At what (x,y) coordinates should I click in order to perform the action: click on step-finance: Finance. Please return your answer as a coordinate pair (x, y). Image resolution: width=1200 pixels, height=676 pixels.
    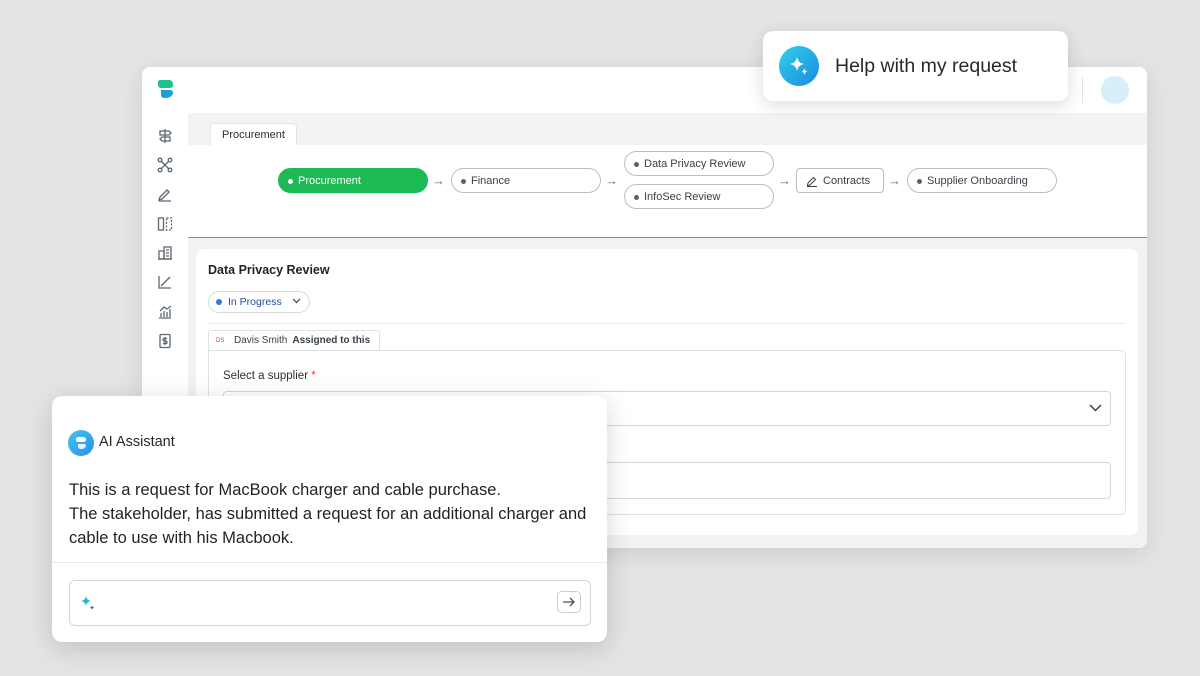
    Looking at the image, I should click on (526, 180).